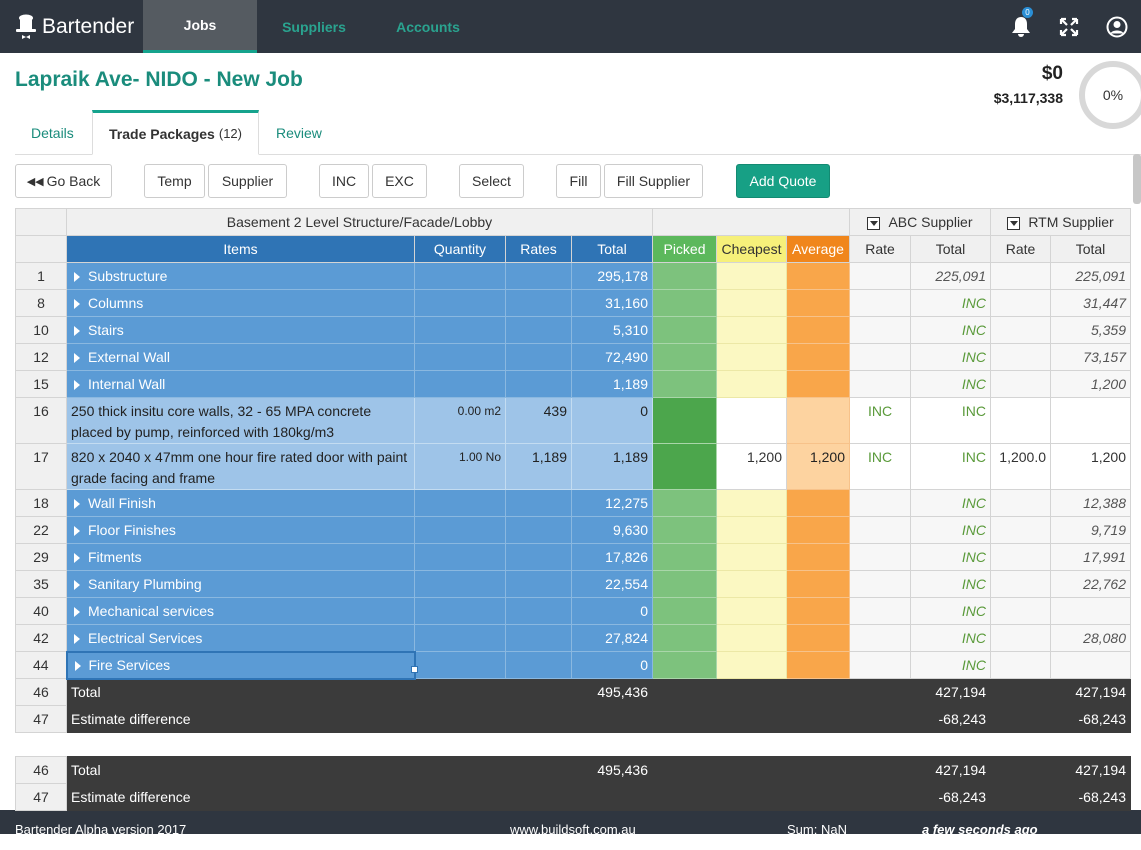  What do you see at coordinates (1060, 222) in the screenshot?
I see `supplier-header-rtm: RTM Supplier` at bounding box center [1060, 222].